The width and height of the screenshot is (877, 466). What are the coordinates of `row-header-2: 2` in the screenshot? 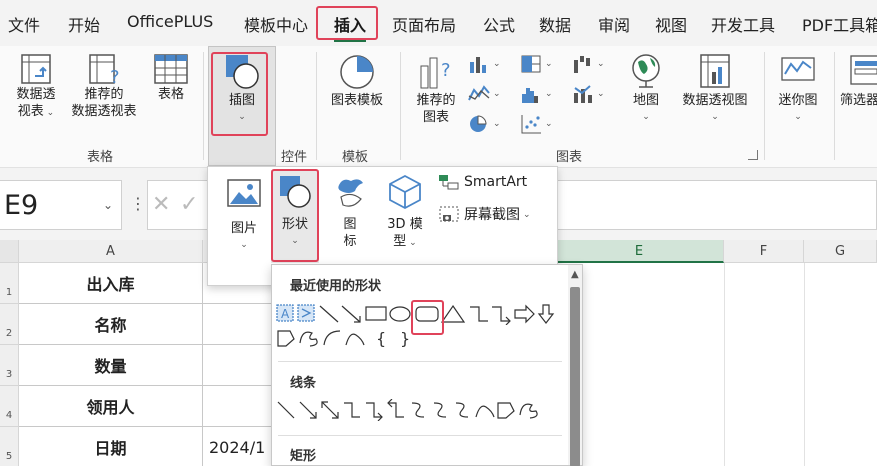 It's located at (9, 324).